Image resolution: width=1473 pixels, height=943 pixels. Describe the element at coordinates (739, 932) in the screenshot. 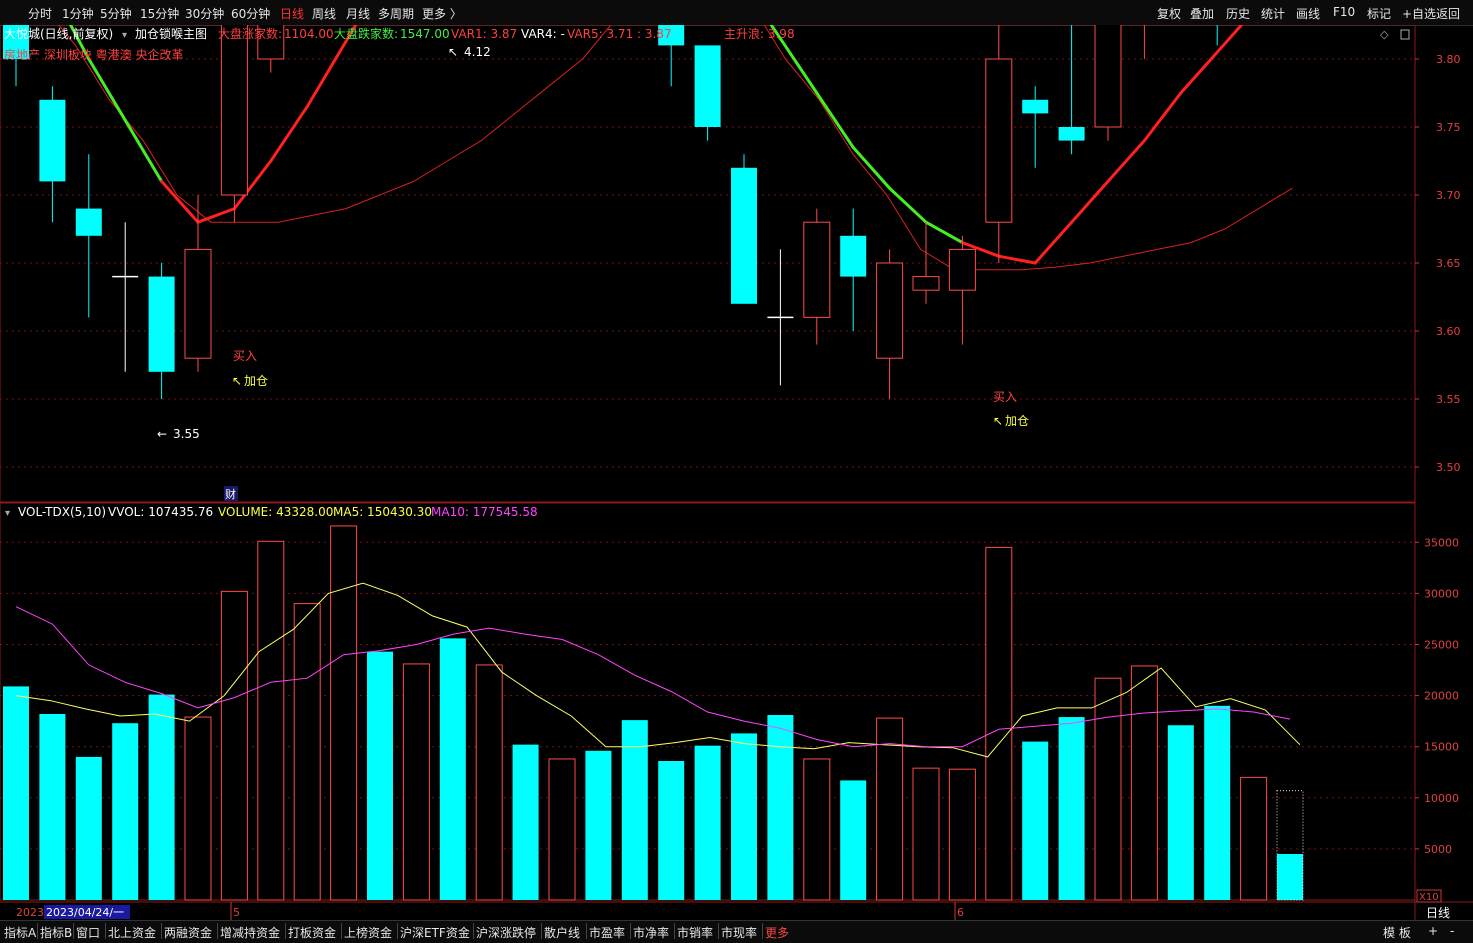

I see `bottom-tab-14: 市现率` at that location.